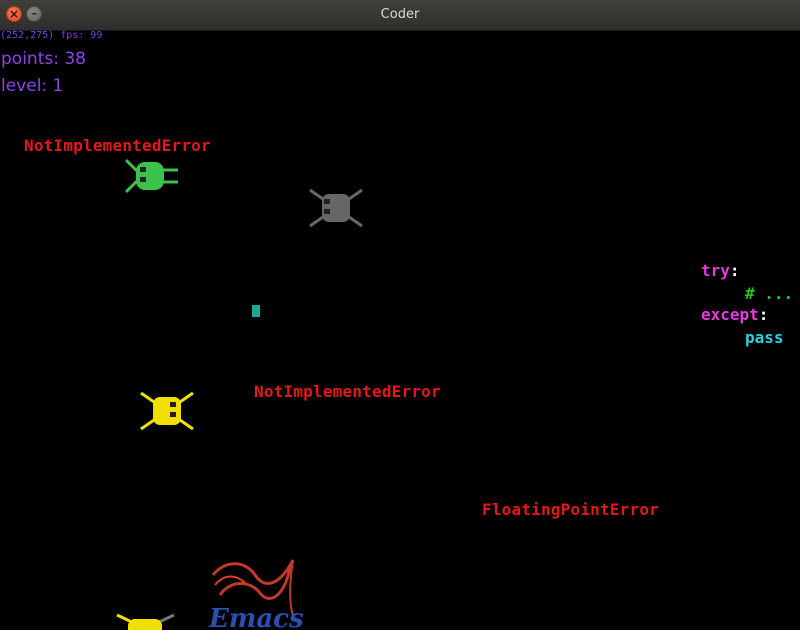 The width and height of the screenshot is (800, 630). I want to click on code-line-try: try:, so click(720, 270).